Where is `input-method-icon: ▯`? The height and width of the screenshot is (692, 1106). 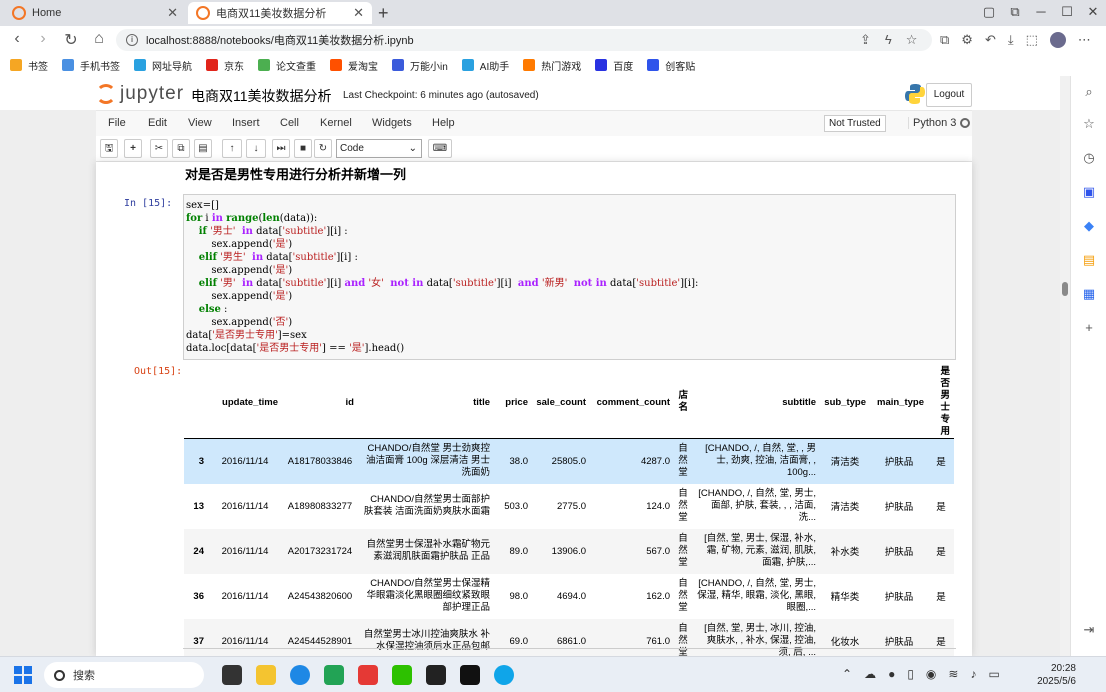 input-method-icon: ▯ is located at coordinates (910, 674).